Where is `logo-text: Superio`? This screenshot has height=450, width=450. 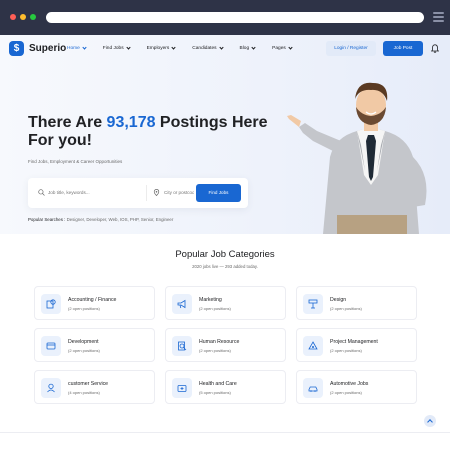 logo-text: Superio is located at coordinates (47, 48).